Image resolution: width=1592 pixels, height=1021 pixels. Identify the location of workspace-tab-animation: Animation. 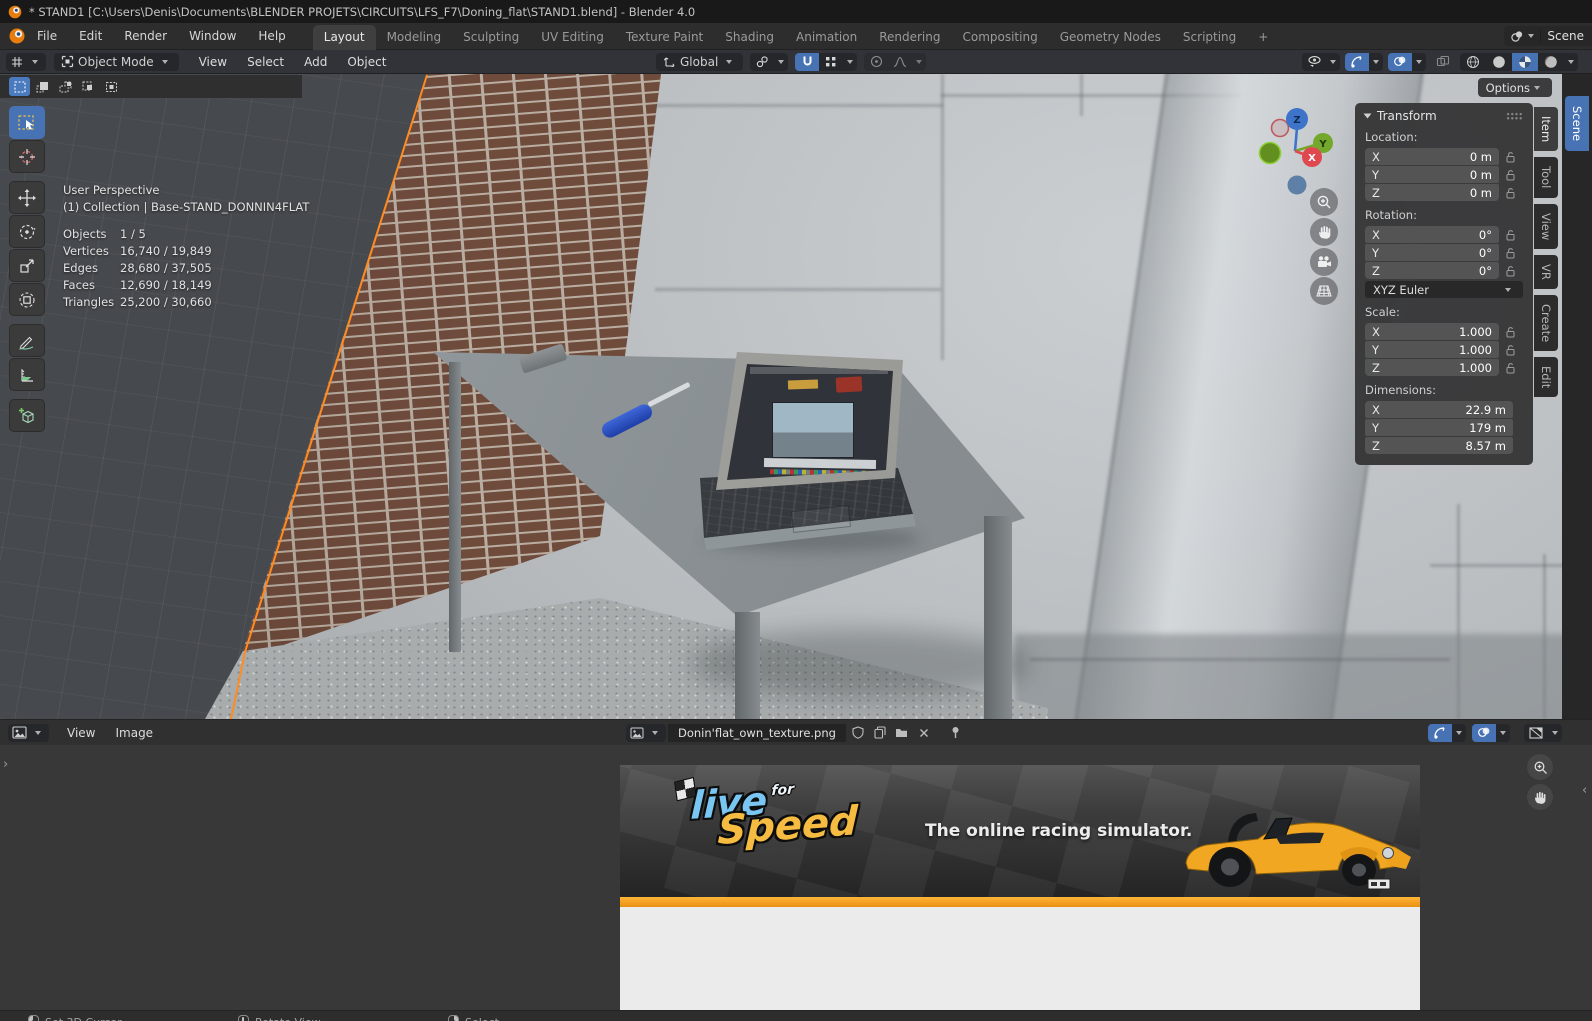
(826, 37).